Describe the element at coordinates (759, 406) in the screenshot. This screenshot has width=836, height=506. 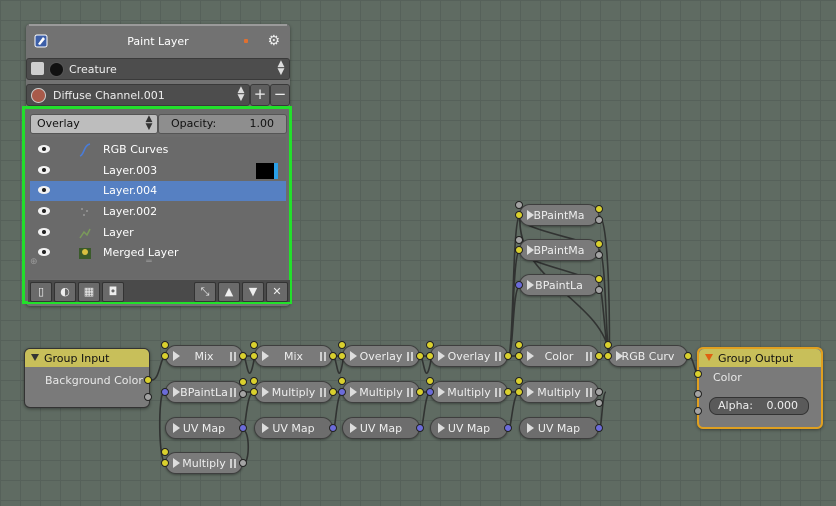
I see `alpha-field: Alpha: 0.000` at that location.